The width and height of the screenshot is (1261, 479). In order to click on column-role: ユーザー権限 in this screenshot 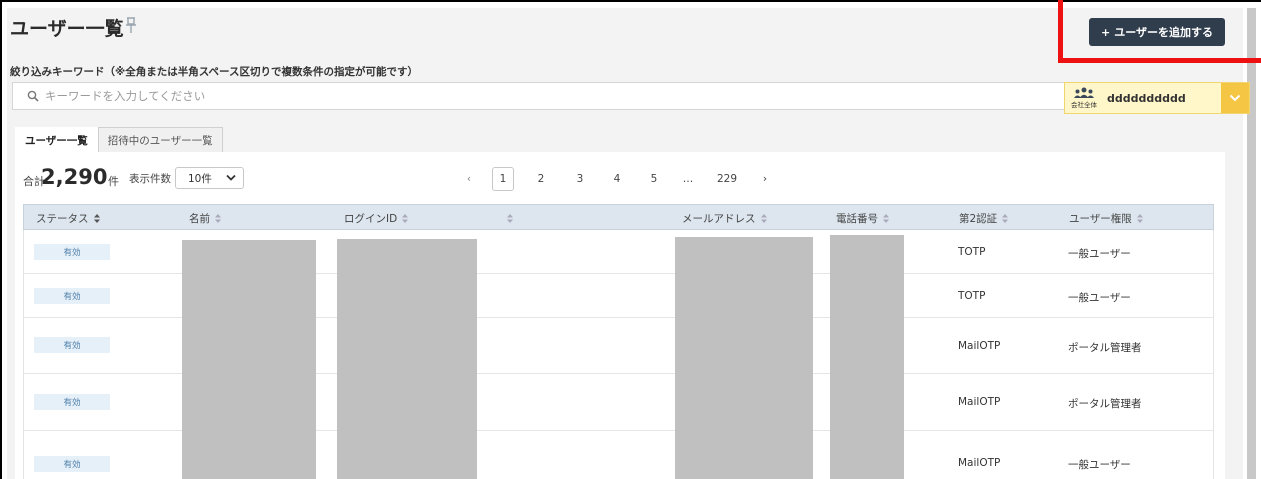, I will do `click(1106, 218)`.